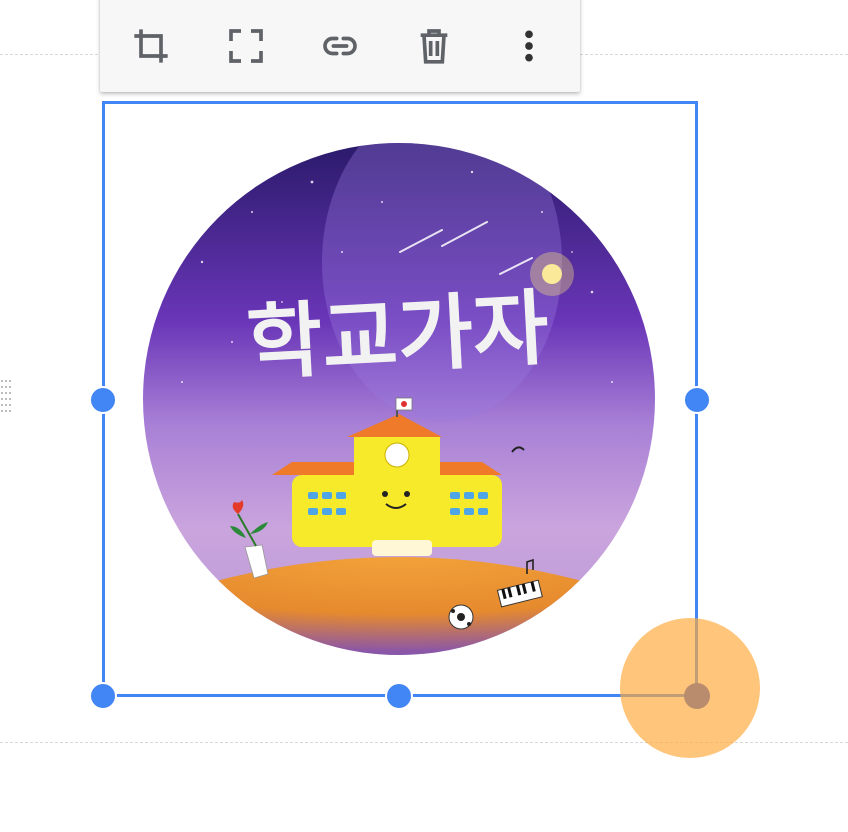 This screenshot has width=848, height=832. I want to click on crop-button, so click(151, 46).